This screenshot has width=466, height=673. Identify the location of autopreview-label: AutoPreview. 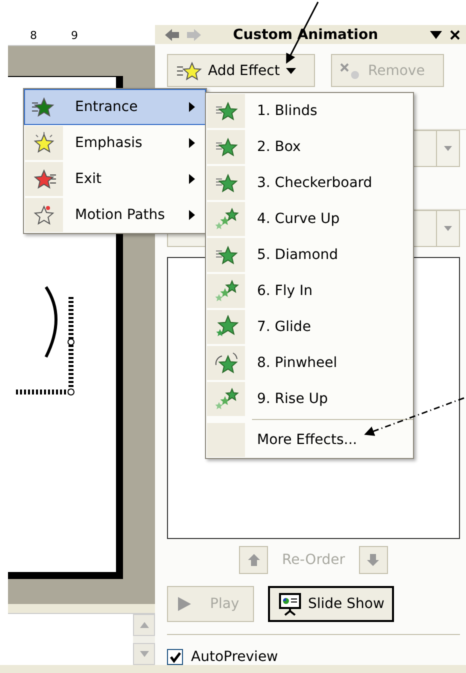
(234, 657).